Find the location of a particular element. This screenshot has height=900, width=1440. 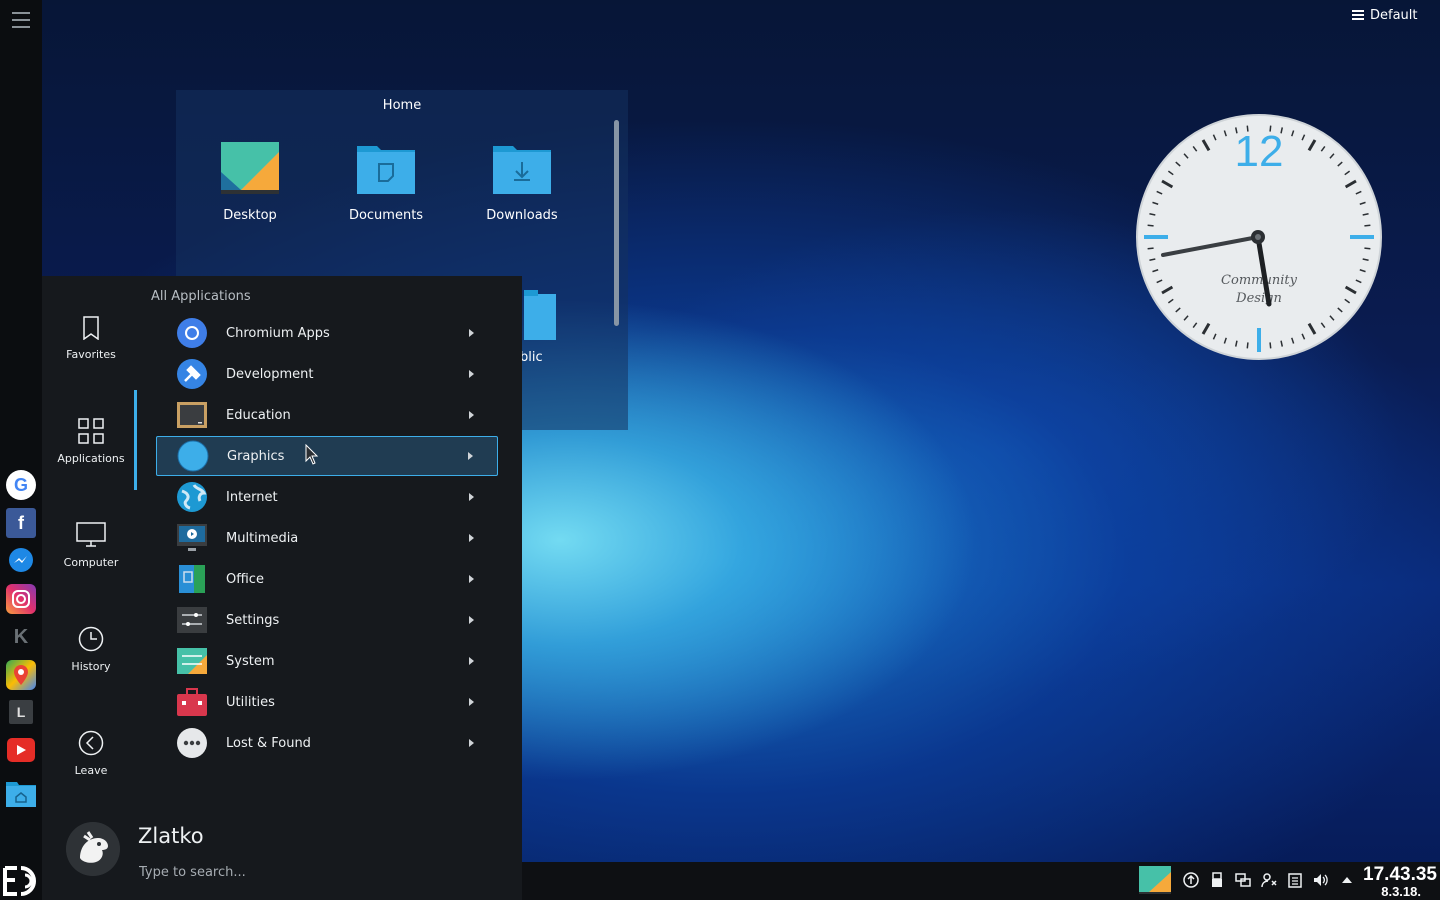

app-category-label: Lost & Found is located at coordinates (268, 743).